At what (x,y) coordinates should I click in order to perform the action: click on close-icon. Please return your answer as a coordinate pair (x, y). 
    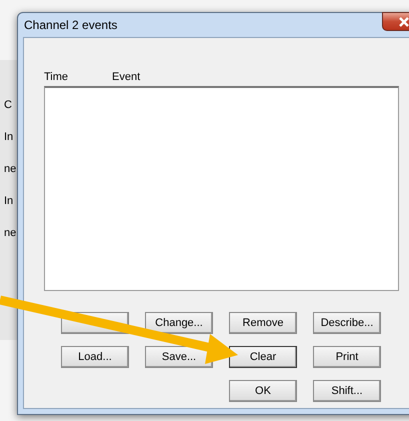
    Looking at the image, I should click on (403, 21).